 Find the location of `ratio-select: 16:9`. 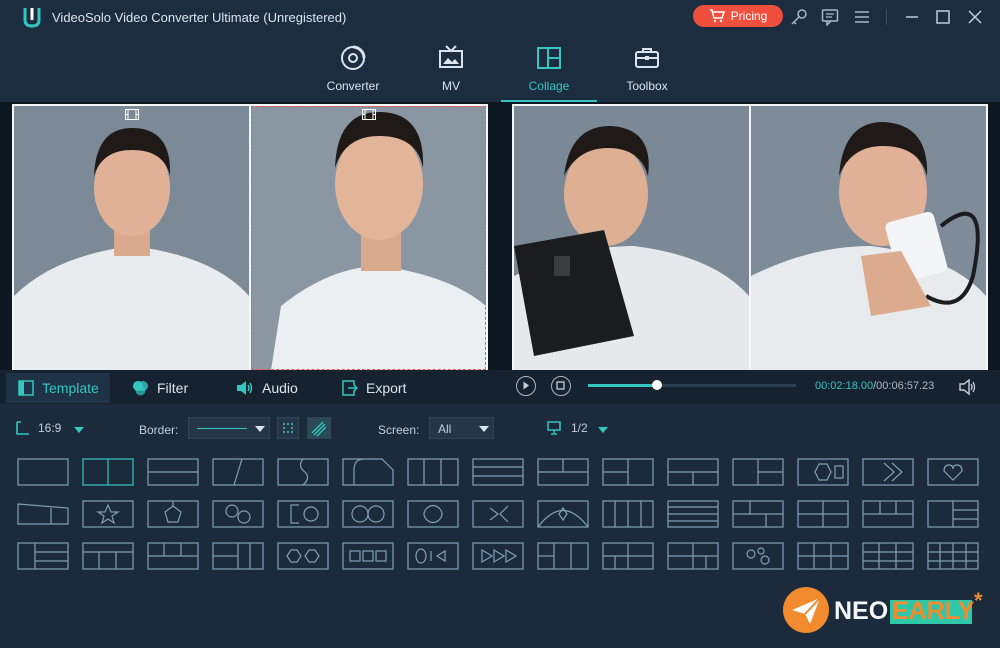

ratio-select: 16:9 is located at coordinates (38, 428).